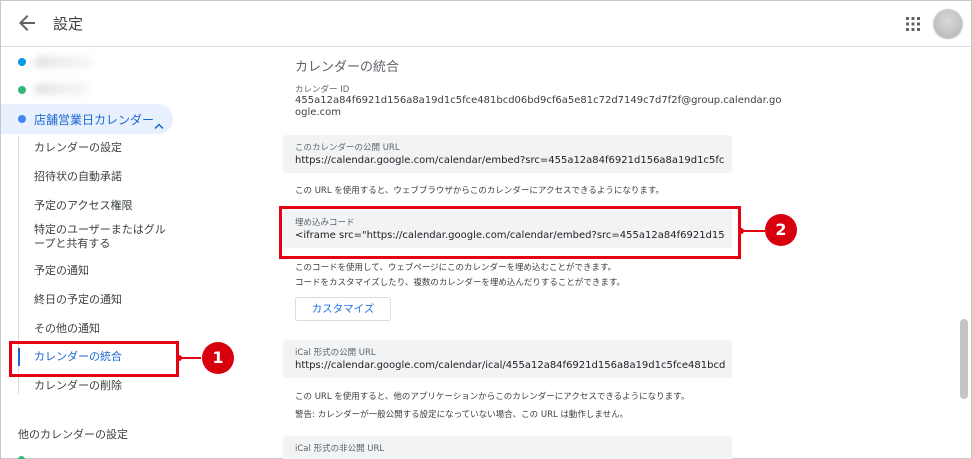 This screenshot has width=972, height=459. What do you see at coordinates (100, 229) in the screenshot?
I see `sidebar-item-label-line1: 特定のユーザーまたはグル` at bounding box center [100, 229].